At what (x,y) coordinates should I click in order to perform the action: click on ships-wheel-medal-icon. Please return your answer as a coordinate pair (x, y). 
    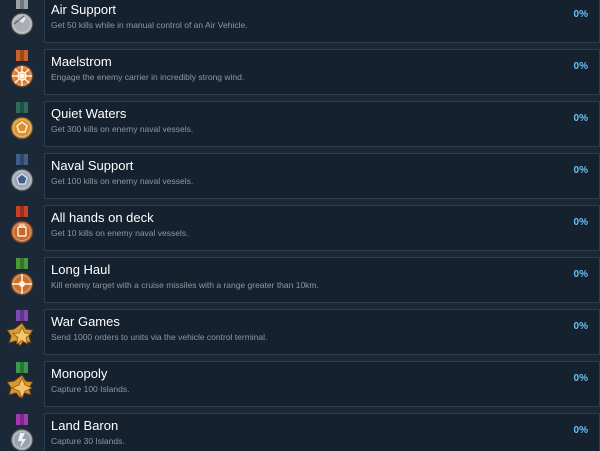
    Looking at the image, I should click on (22, 72).